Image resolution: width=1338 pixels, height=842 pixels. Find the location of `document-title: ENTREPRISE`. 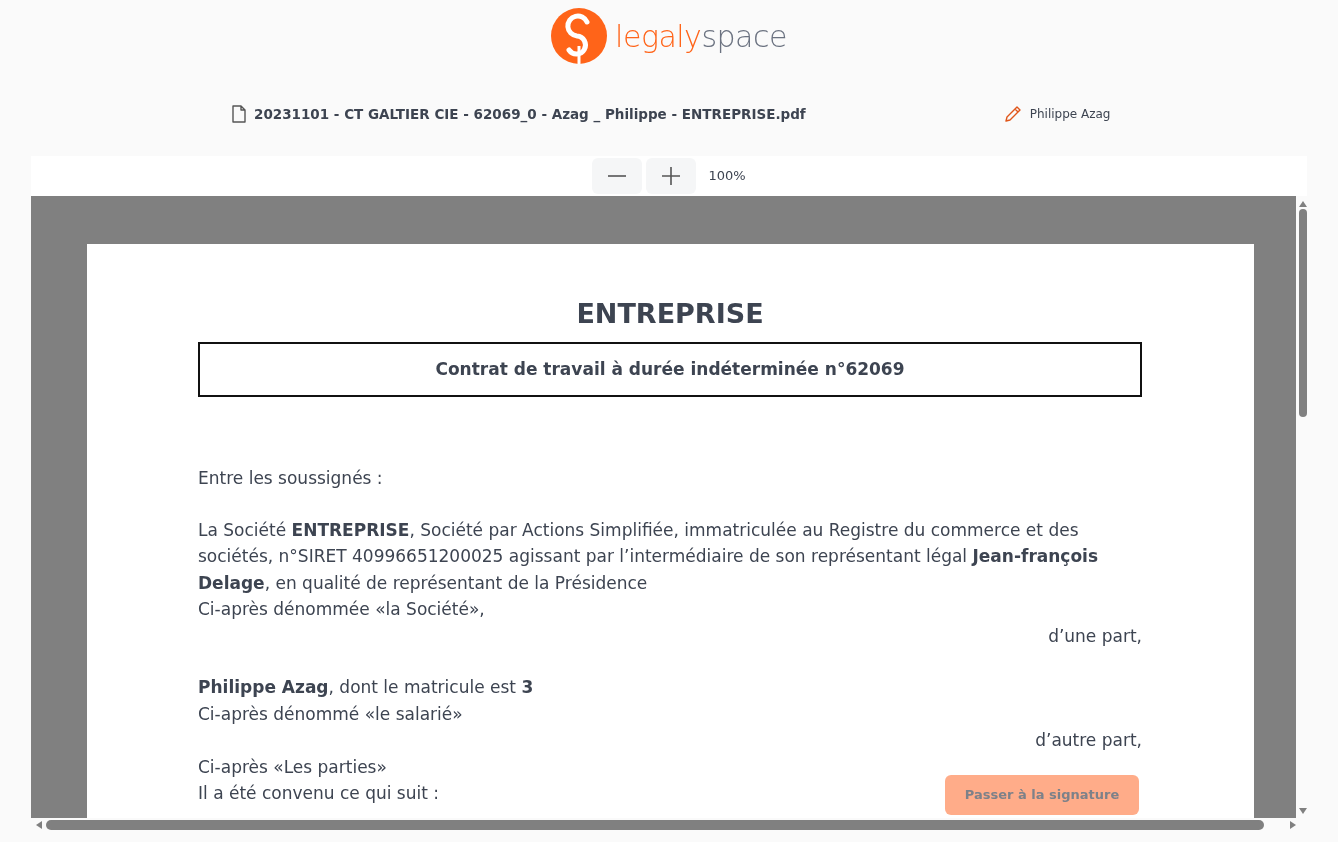

document-title: ENTREPRISE is located at coordinates (670, 314).